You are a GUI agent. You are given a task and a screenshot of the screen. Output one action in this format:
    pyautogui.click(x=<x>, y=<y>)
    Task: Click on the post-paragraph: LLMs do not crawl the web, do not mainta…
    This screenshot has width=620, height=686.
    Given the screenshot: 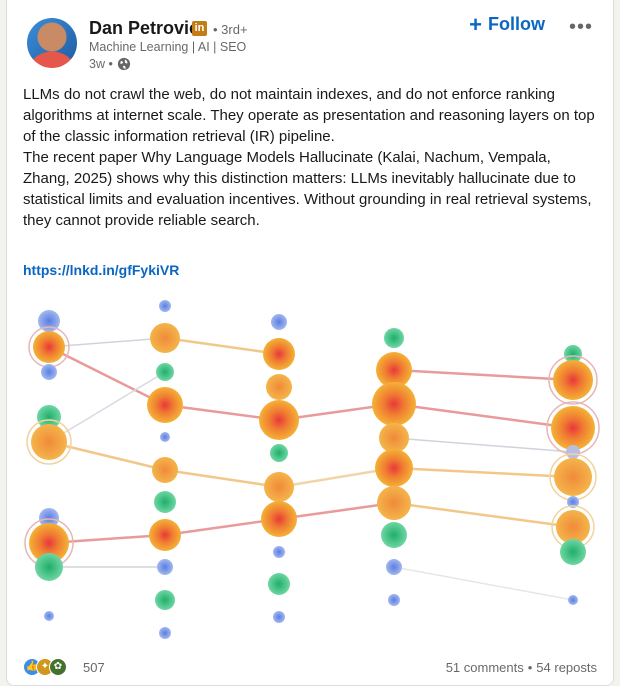 What is the action you would take?
    pyautogui.click(x=309, y=115)
    